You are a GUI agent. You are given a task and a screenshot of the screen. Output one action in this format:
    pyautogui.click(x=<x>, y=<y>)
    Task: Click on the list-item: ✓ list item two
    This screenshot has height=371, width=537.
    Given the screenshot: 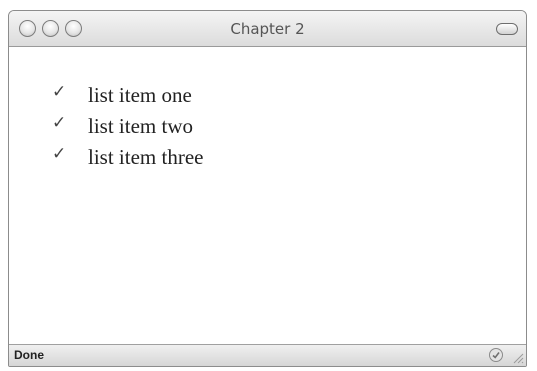 What is the action you would take?
    pyautogui.click(x=127, y=126)
    